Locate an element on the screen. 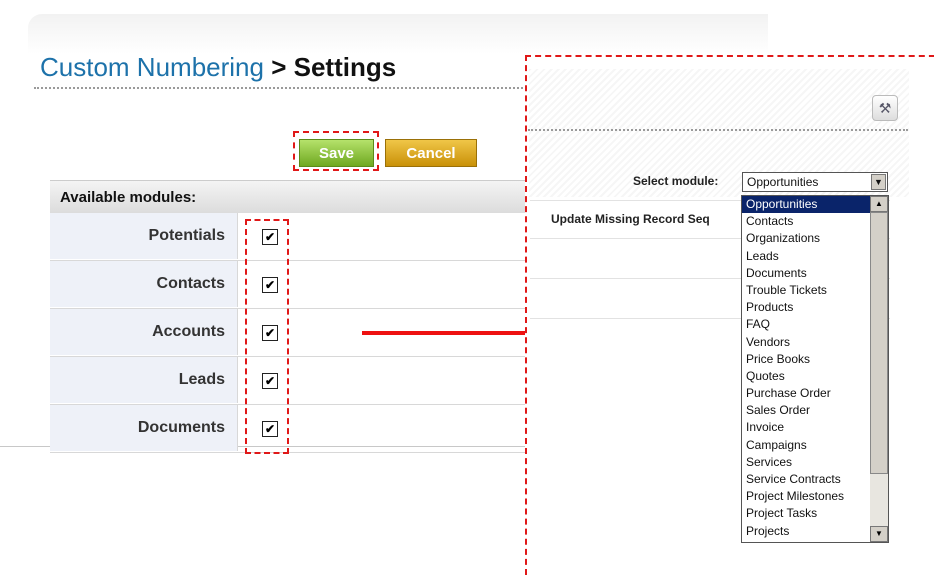  module-select: Opportunities ▼ is located at coordinates (815, 182).